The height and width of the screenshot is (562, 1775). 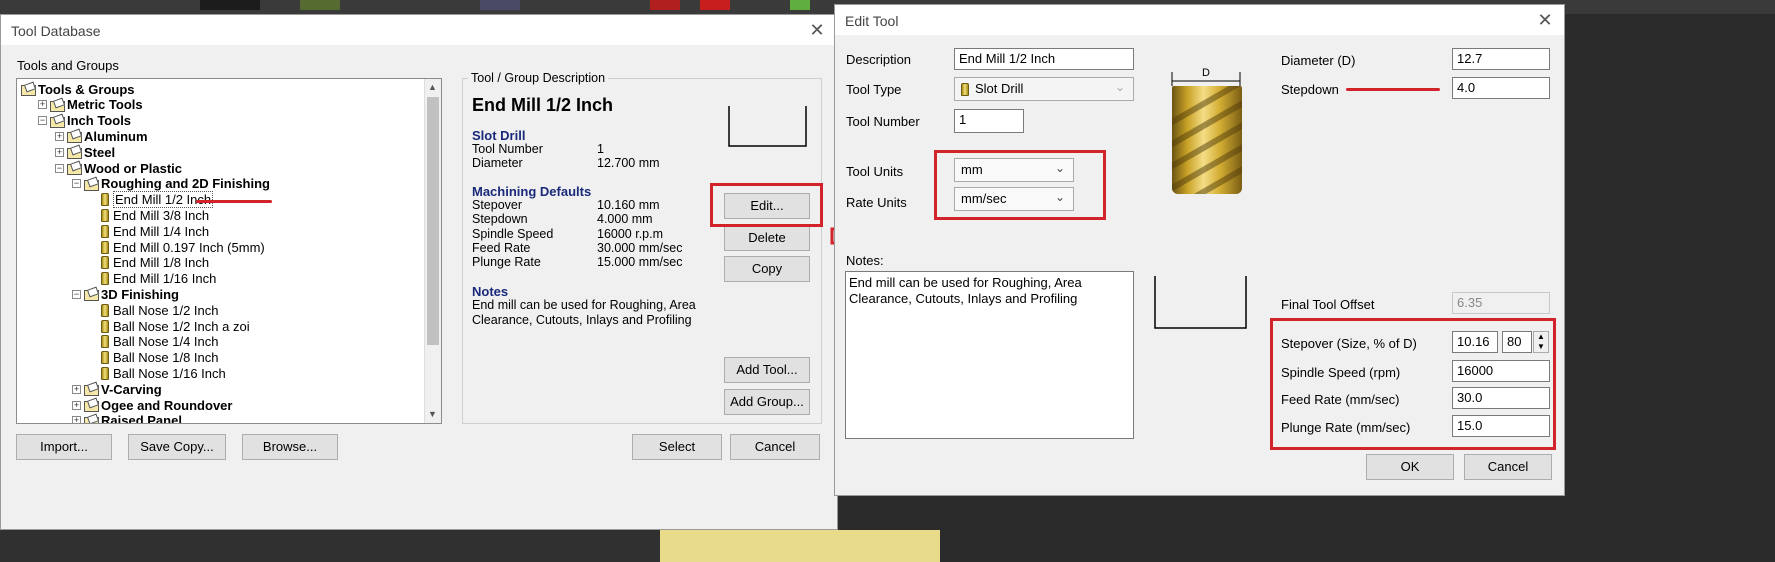 I want to click on tree-tool-item: End Mill 3/8 Inch, so click(x=149, y=215).